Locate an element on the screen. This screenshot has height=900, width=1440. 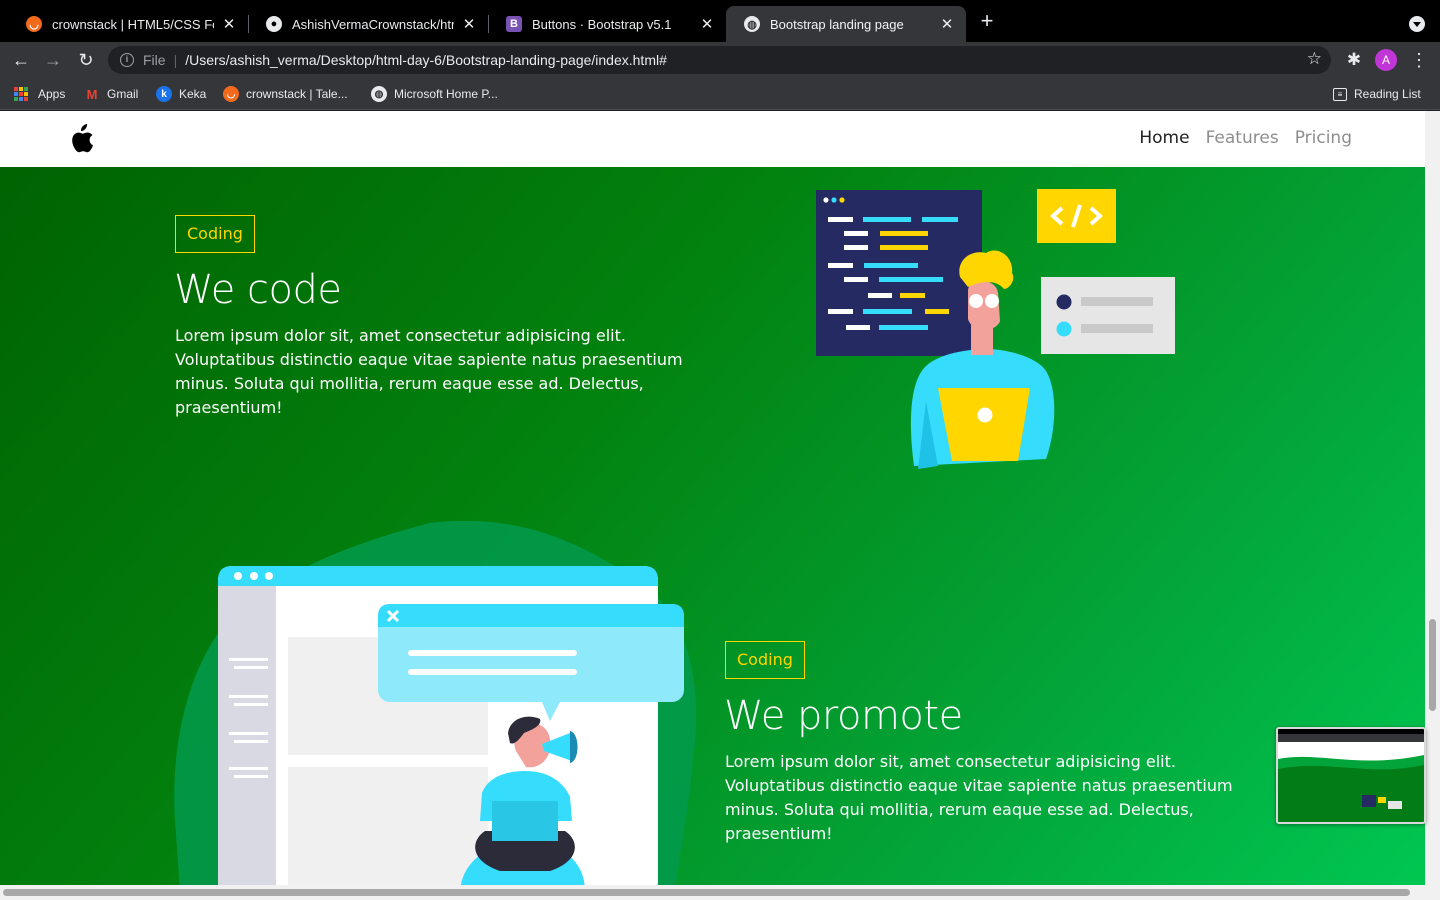
back-arrow-icon: ← is located at coordinates (21, 60).